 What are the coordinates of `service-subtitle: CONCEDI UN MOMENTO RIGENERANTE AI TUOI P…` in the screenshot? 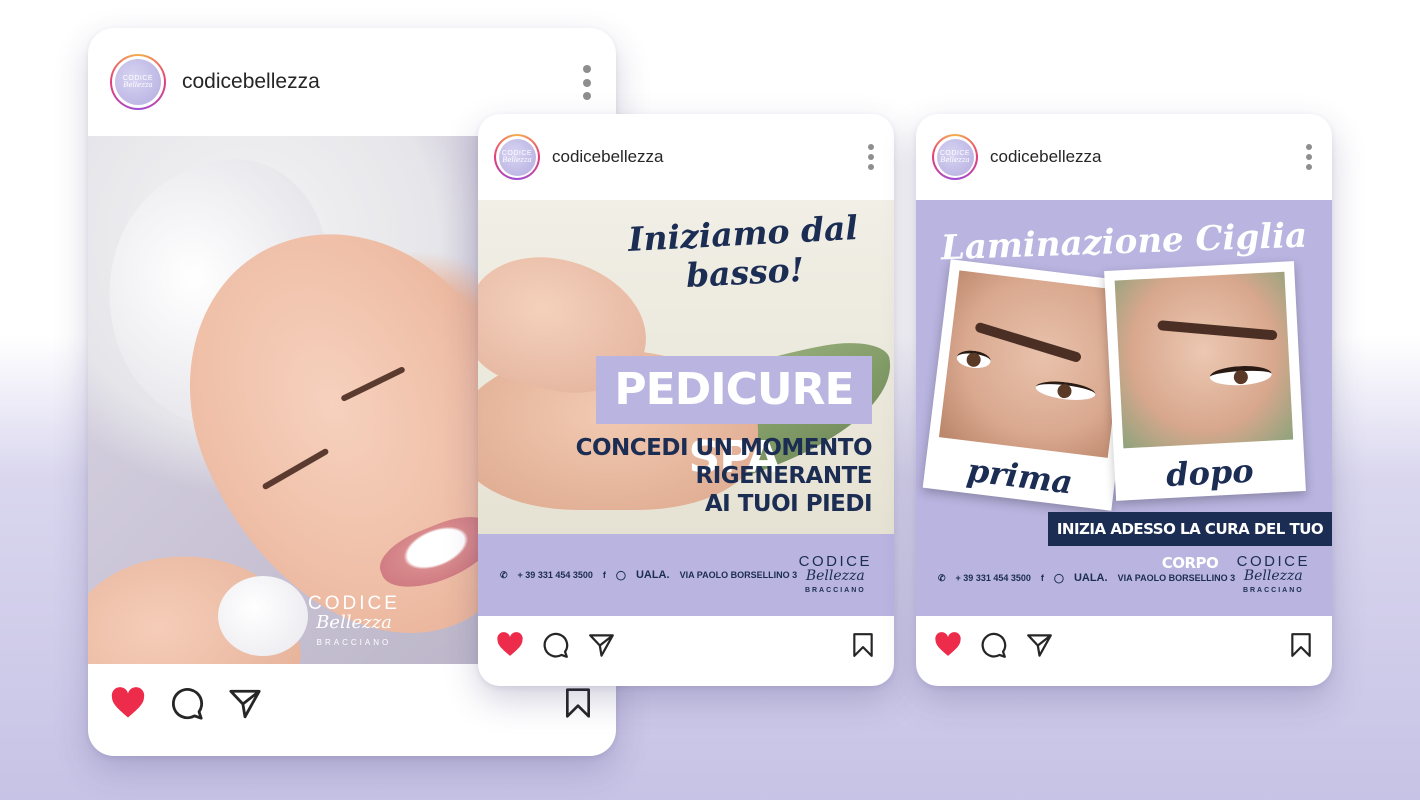 It's located at (724, 476).